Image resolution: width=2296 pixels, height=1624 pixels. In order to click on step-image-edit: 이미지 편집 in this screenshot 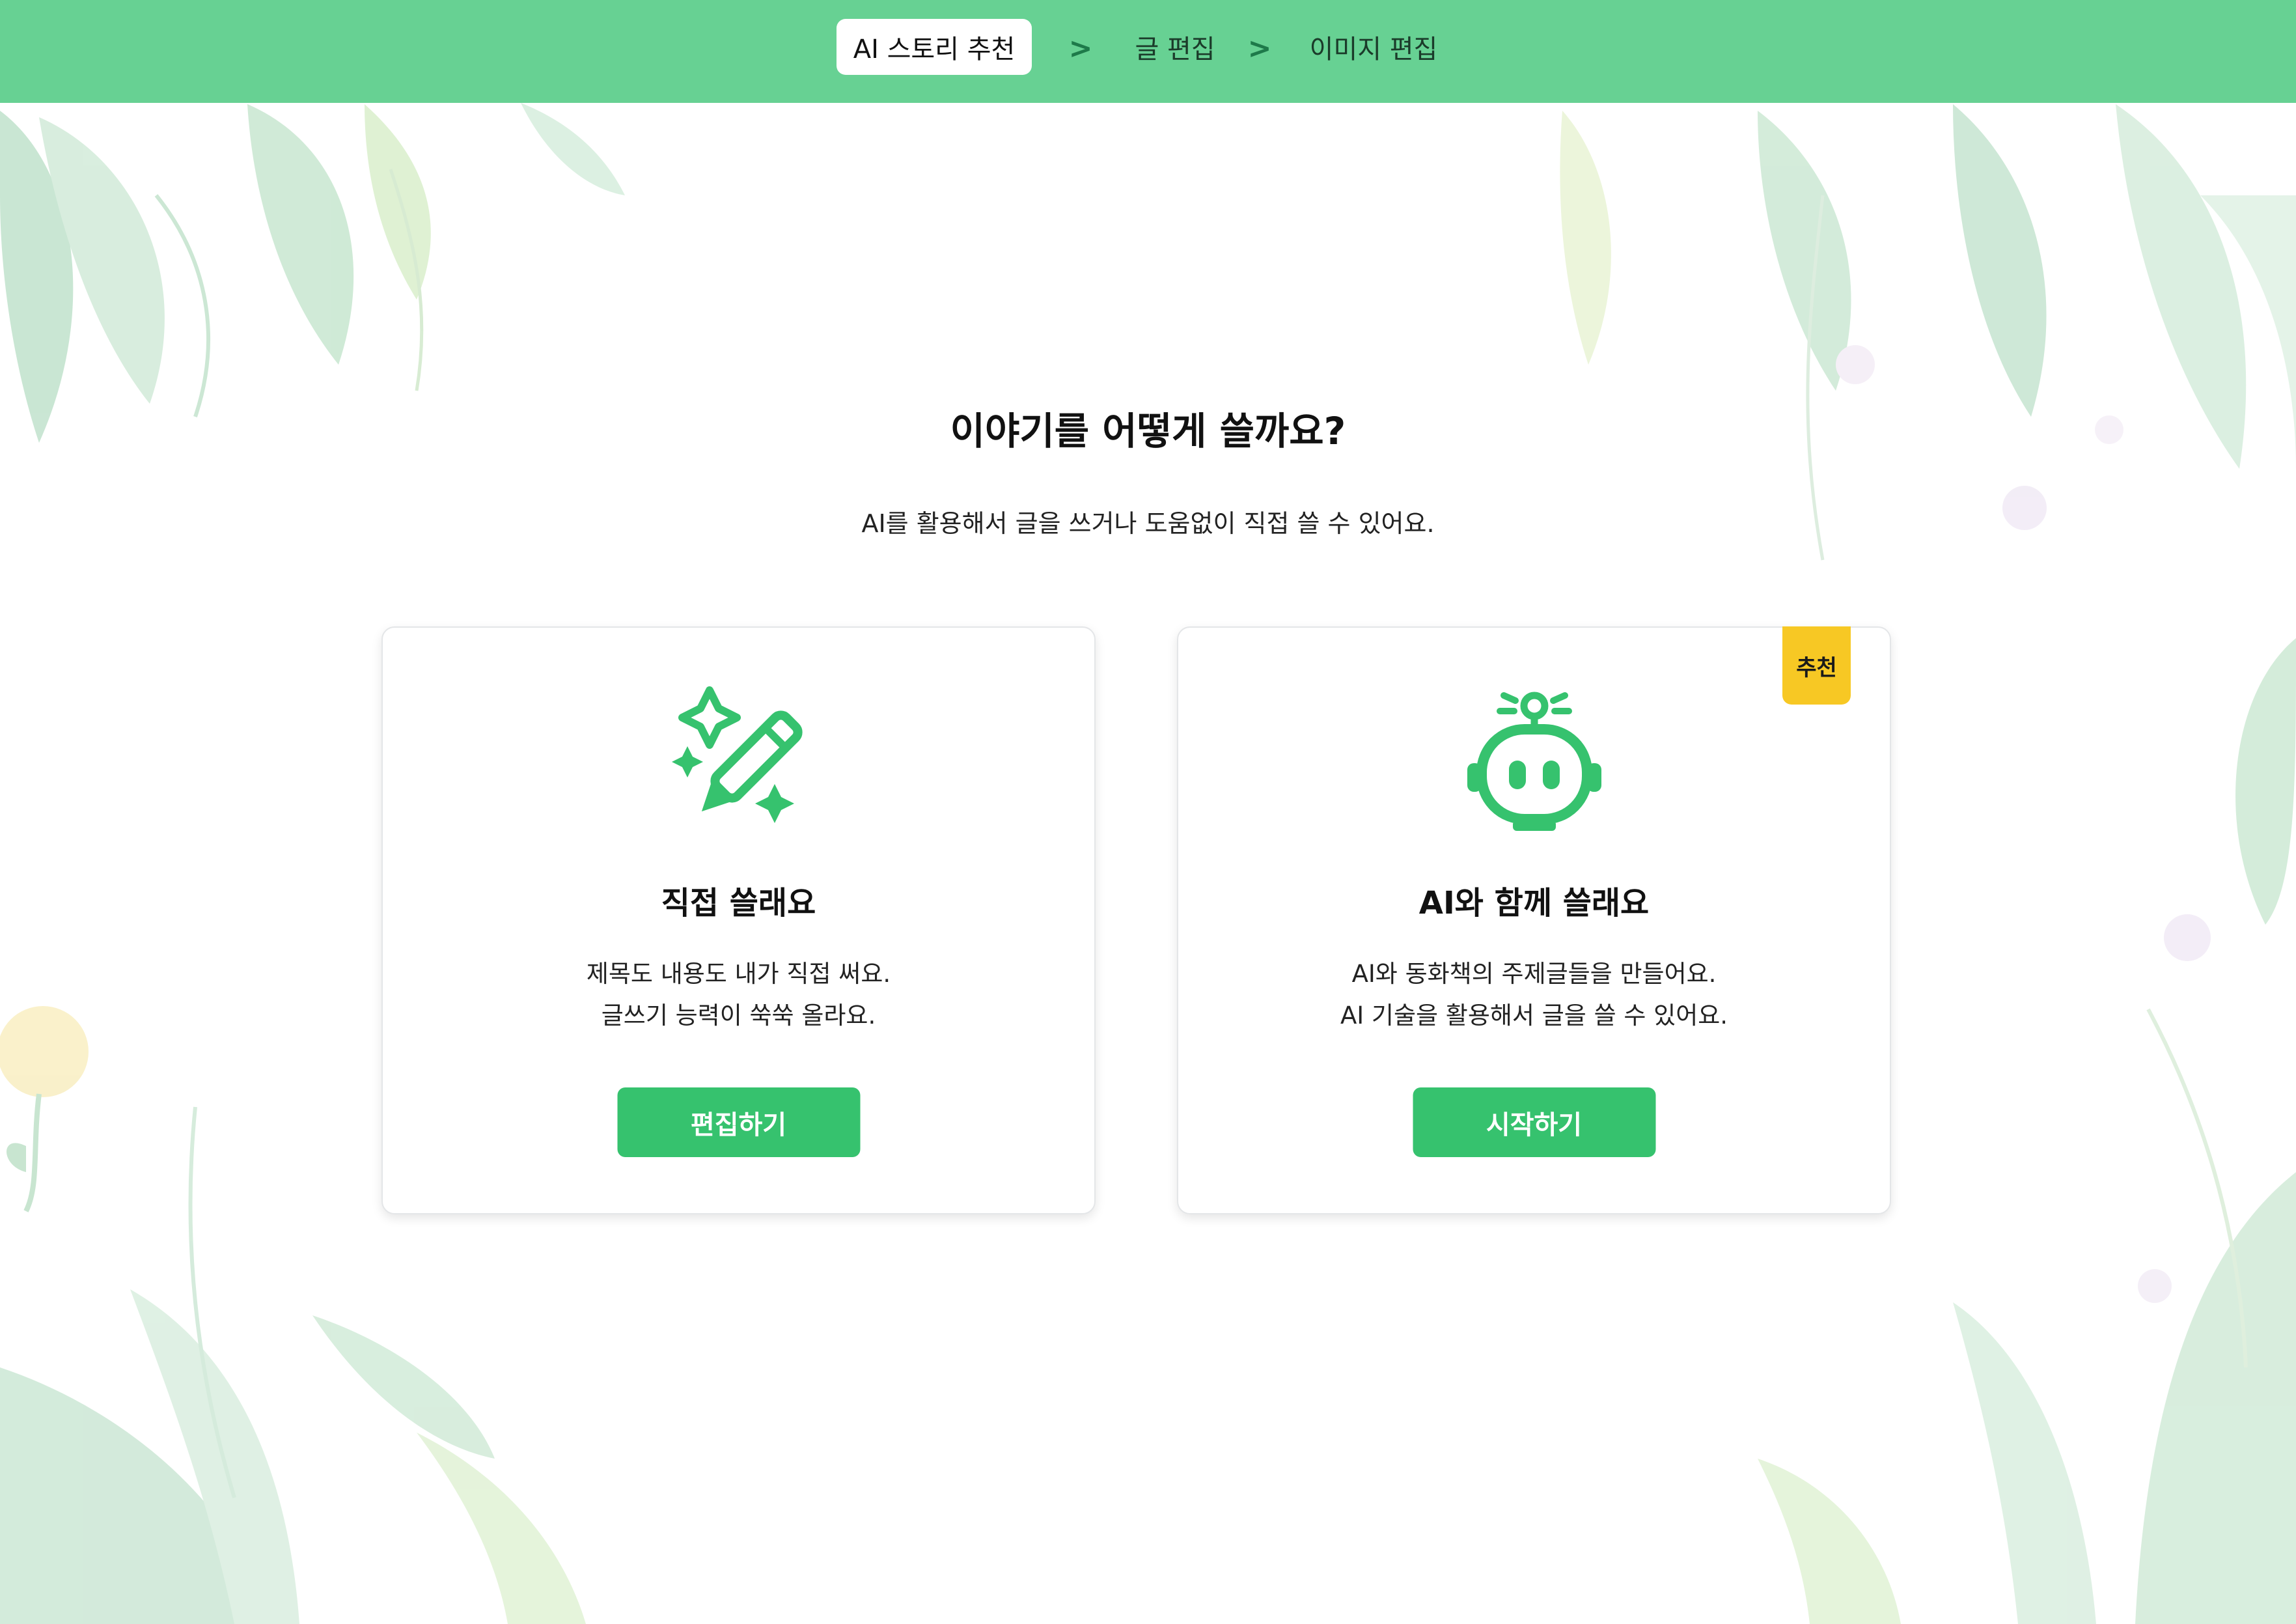, I will do `click(1373, 47)`.